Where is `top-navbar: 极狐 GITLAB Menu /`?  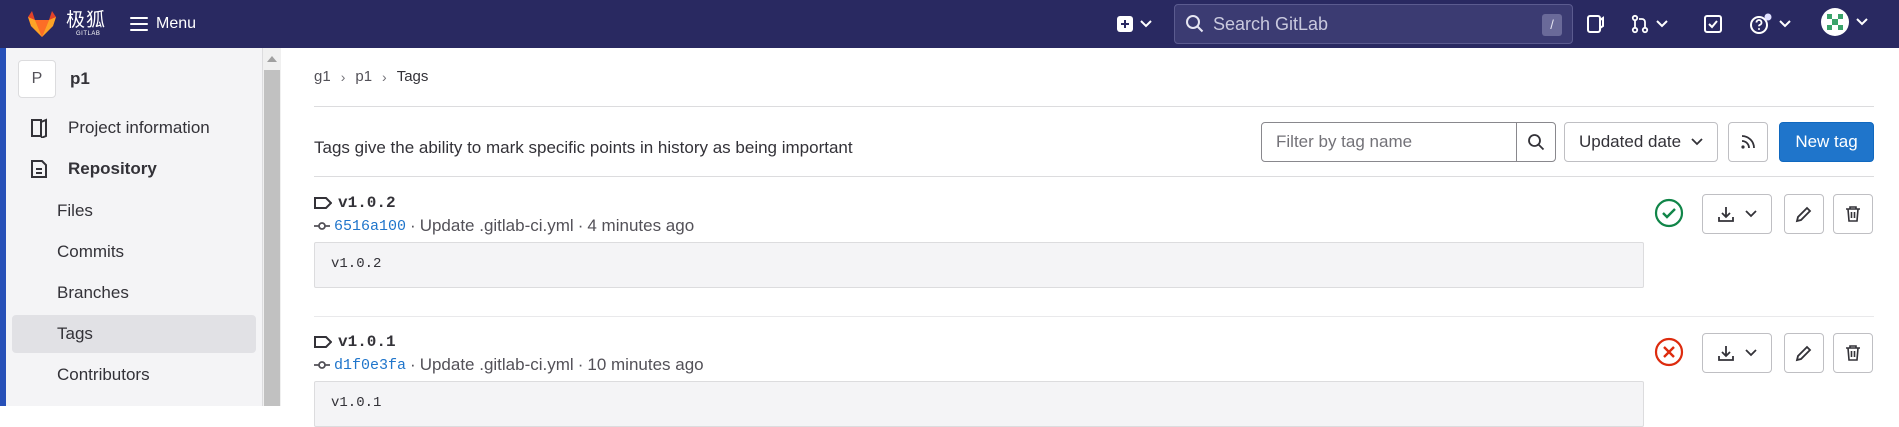
top-navbar: 极狐 GITLAB Menu / is located at coordinates (949, 24).